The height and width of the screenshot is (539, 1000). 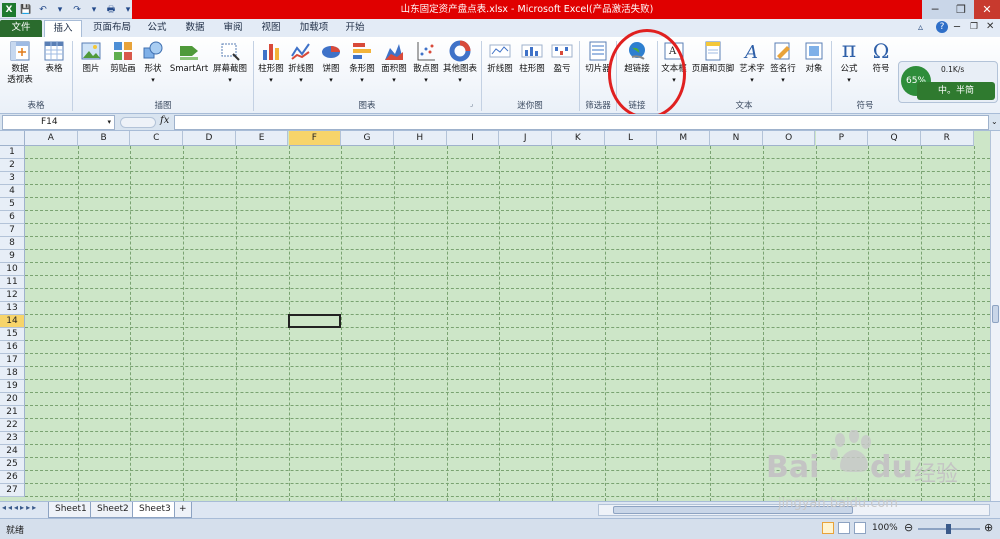 What do you see at coordinates (842, 138) in the screenshot?
I see `column-header-P: P` at bounding box center [842, 138].